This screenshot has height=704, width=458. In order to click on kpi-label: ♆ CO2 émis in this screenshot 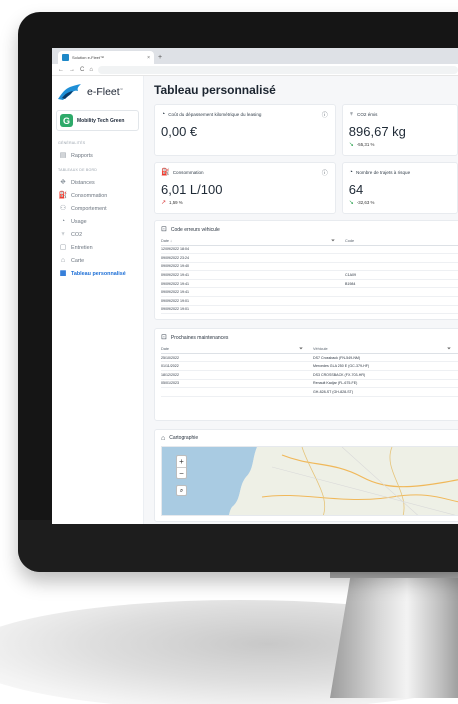, I will do `click(400, 114)`.